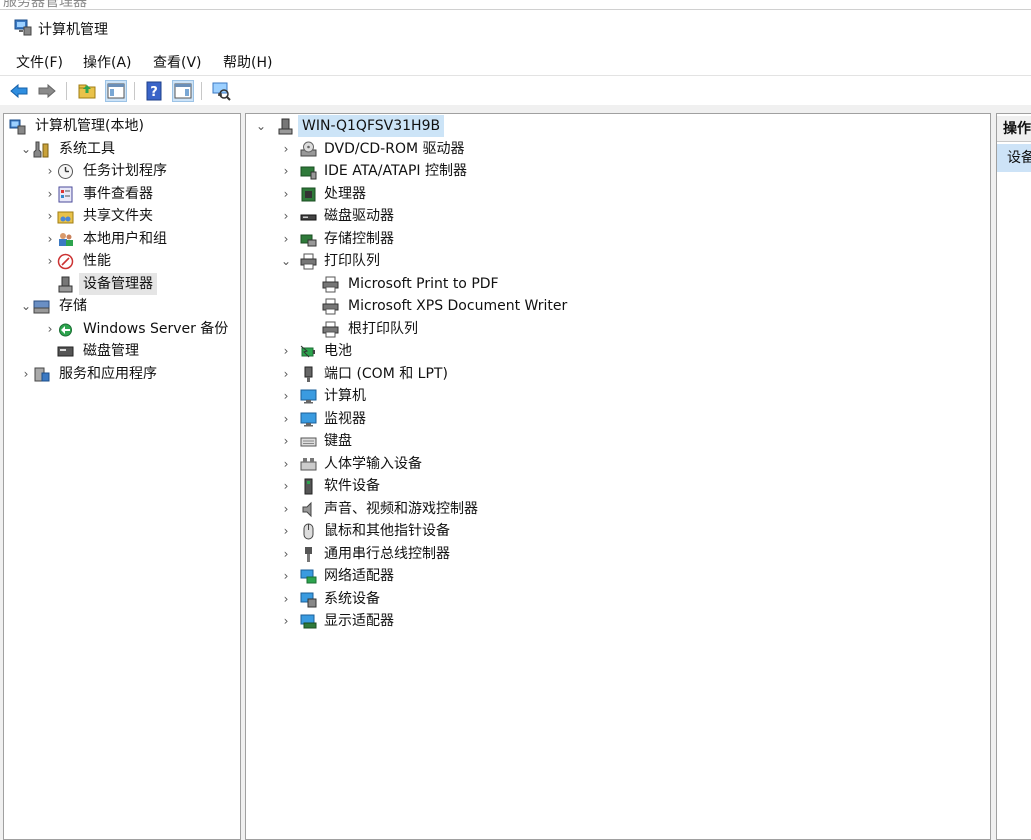 The image size is (1031, 840). What do you see at coordinates (121, 171) in the screenshot?
I see `left-tree-item: › 任务计划程序` at bounding box center [121, 171].